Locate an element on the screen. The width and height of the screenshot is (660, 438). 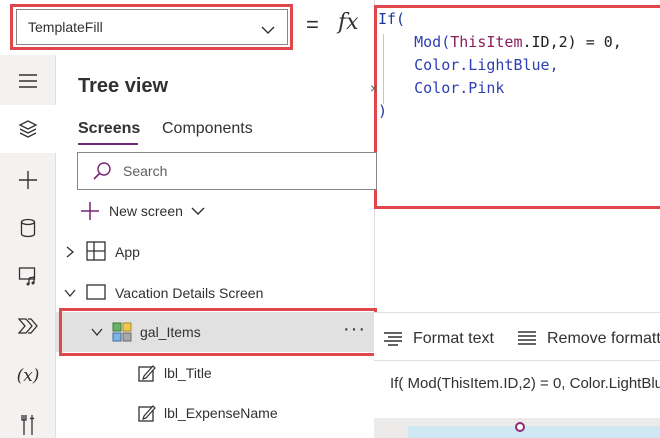
media-button is located at coordinates (28, 276).